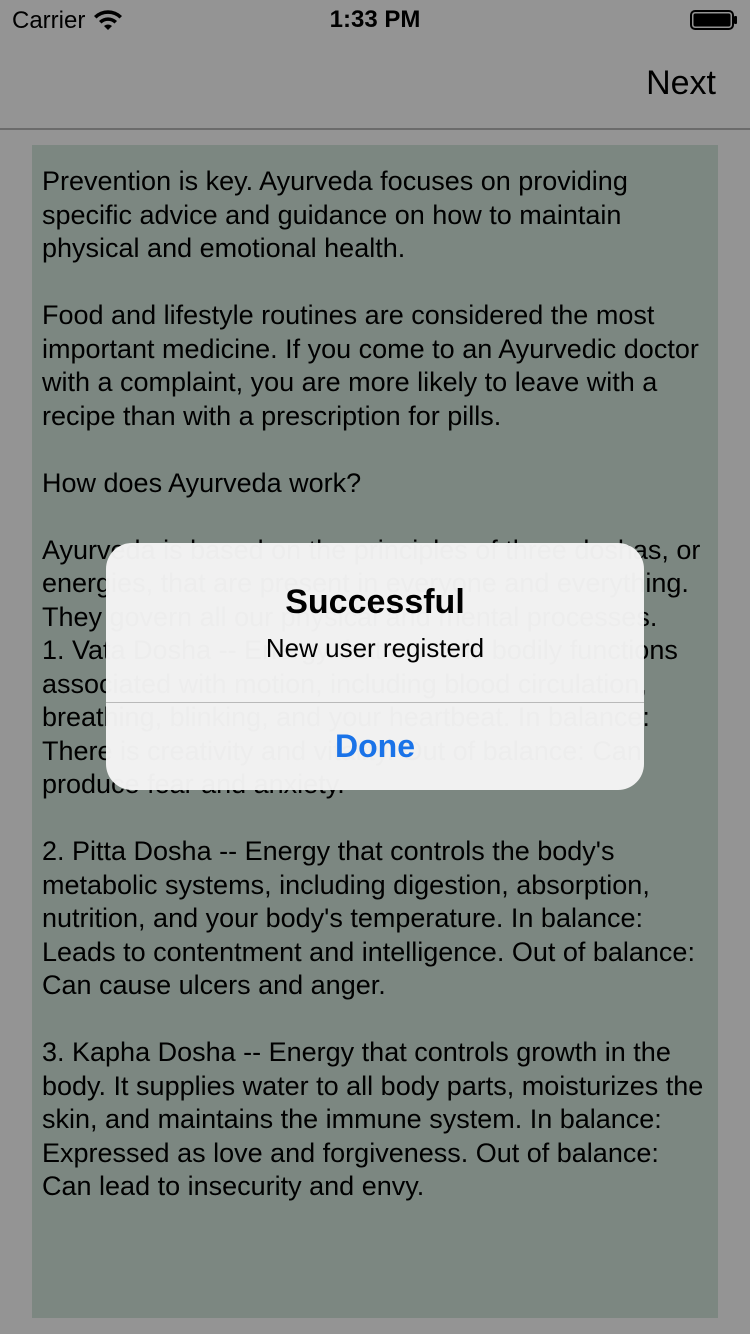  Describe the element at coordinates (375, 746) in the screenshot. I see `done-button: Done` at that location.